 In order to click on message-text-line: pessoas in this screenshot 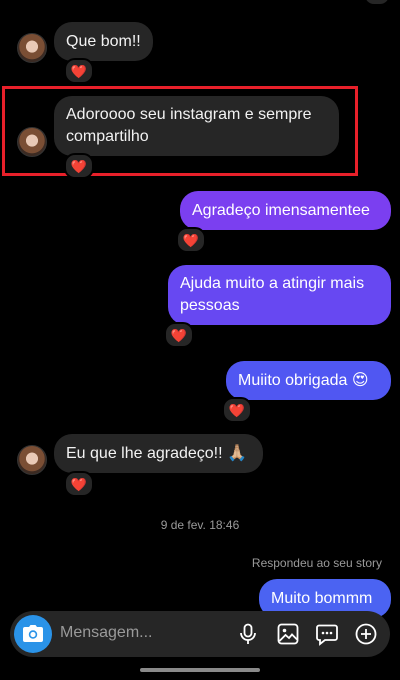, I will do `click(210, 305)`.